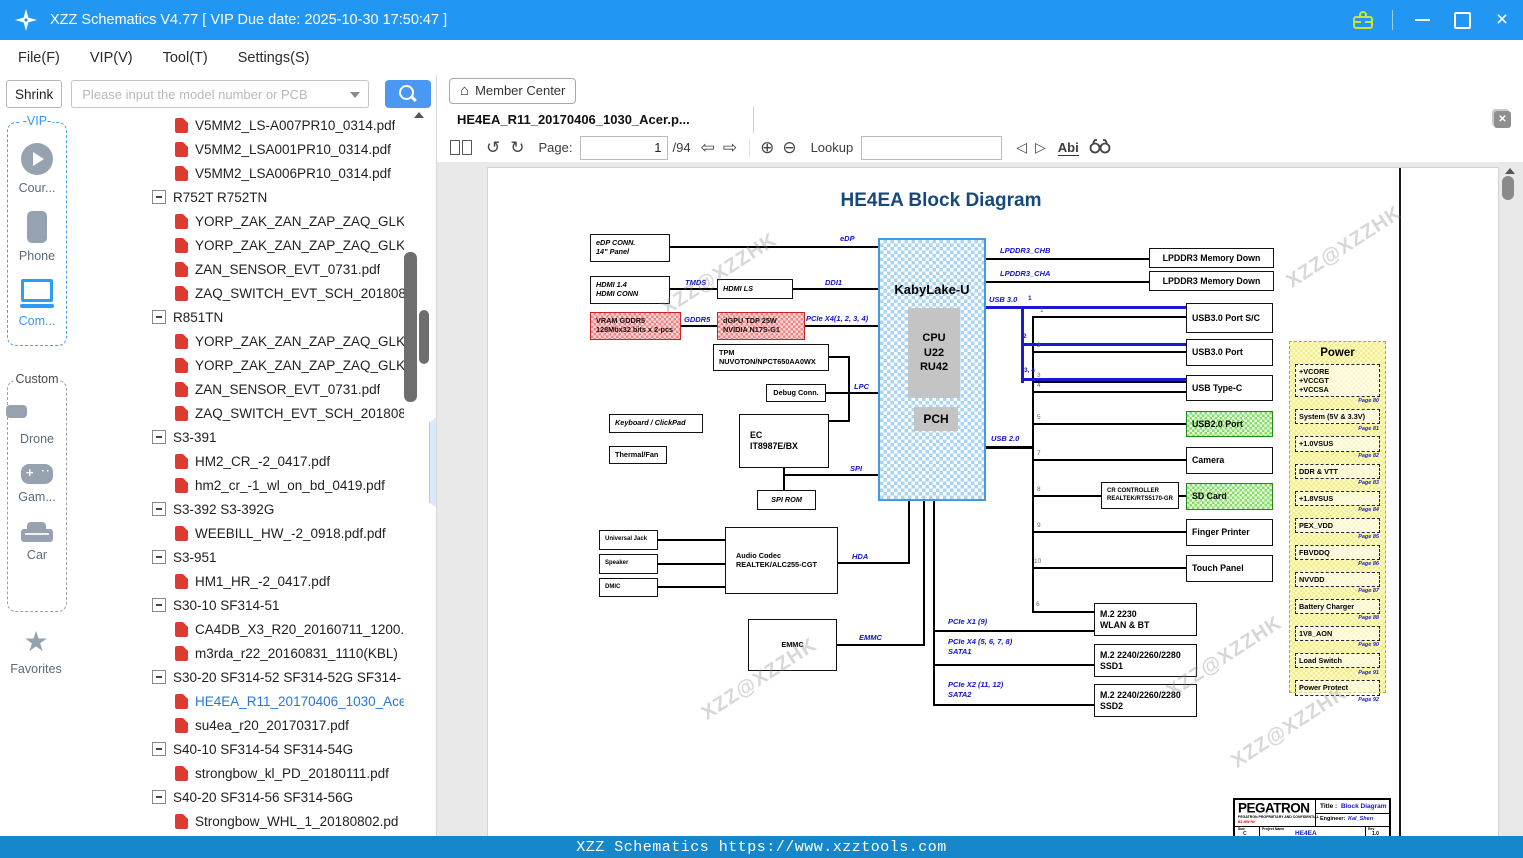  I want to click on tree-item: S3-392 S3-392G, so click(238, 509).